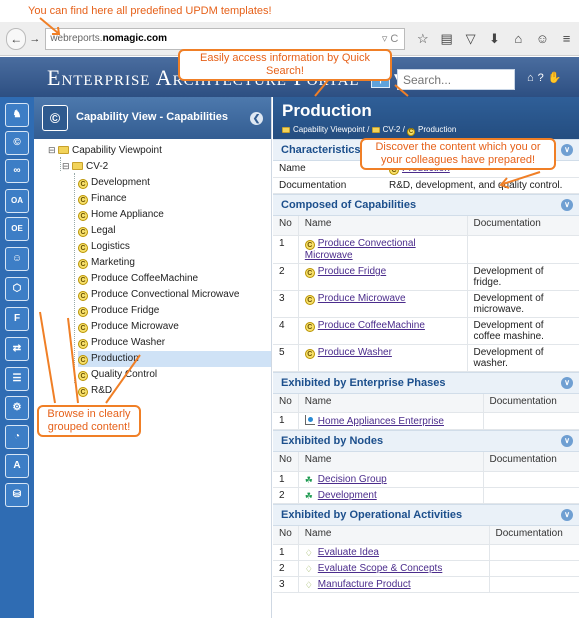  What do you see at coordinates (352, 271) in the screenshot?
I see `capability-link: Produce Fridge` at bounding box center [352, 271].